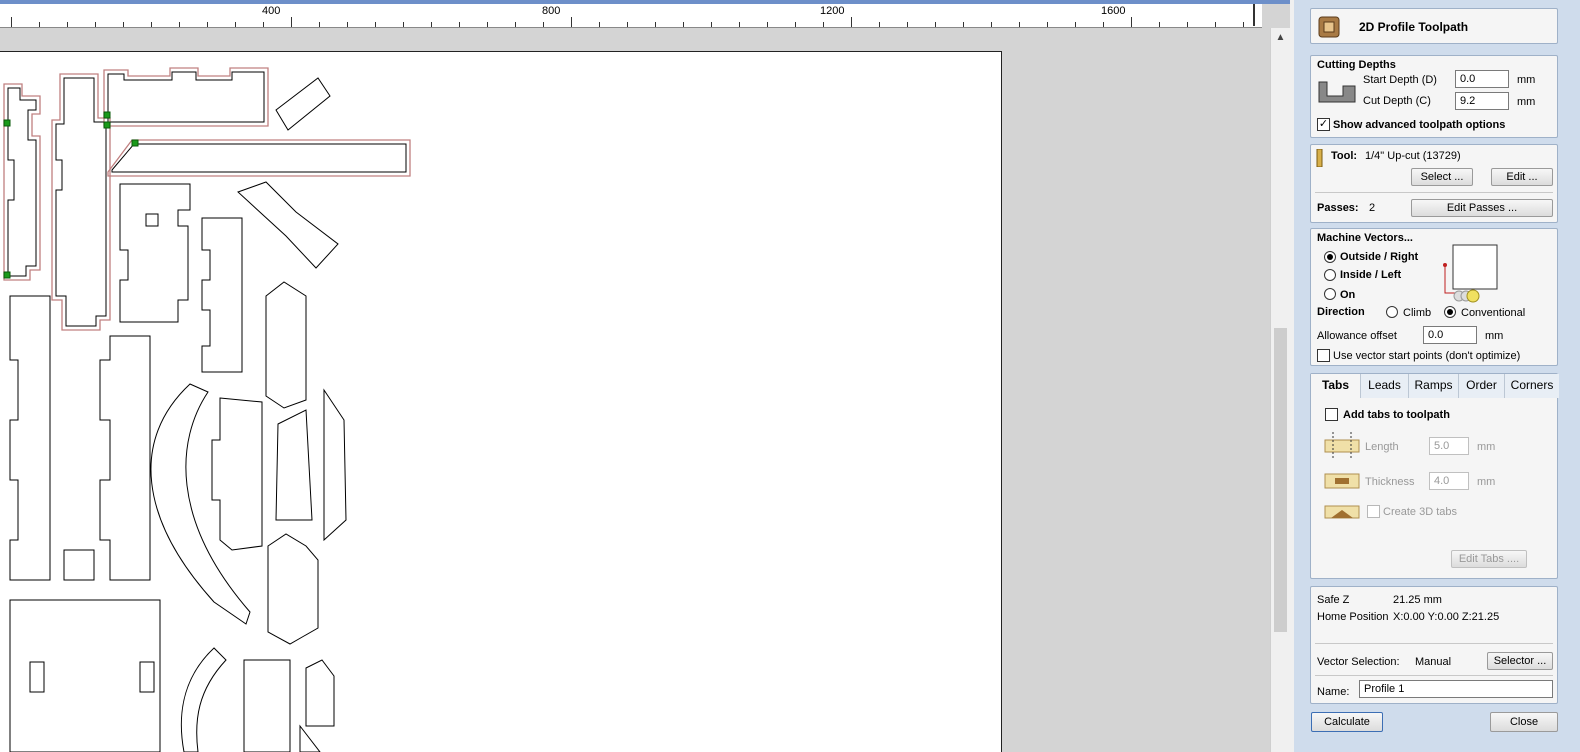 The image size is (1580, 752). What do you see at coordinates (1280, 480) in the screenshot?
I see `scroll-thumb` at bounding box center [1280, 480].